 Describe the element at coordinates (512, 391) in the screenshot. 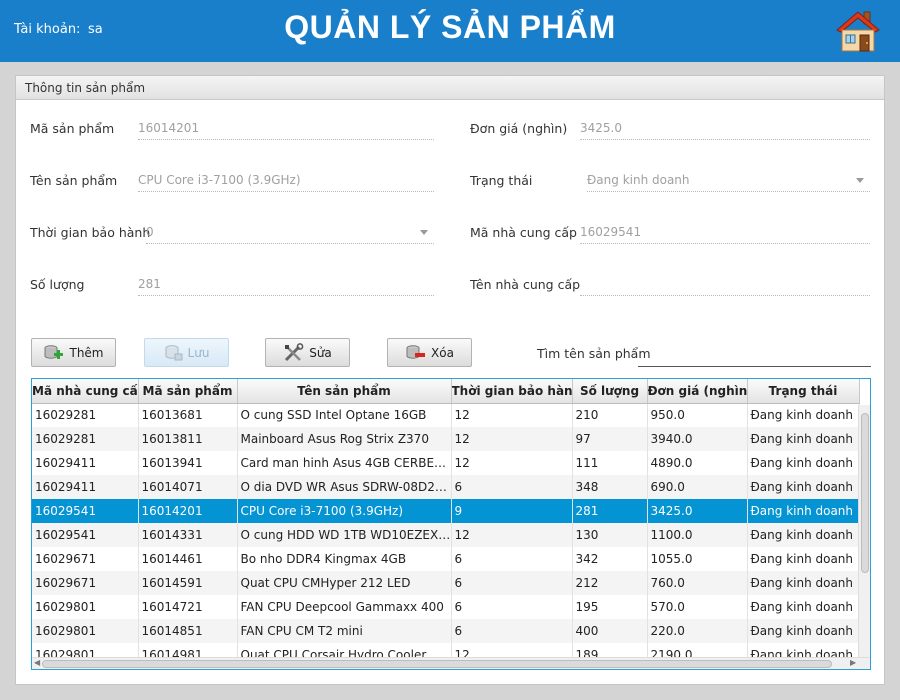

I see `column-header: Thời gian bảo hành` at that location.